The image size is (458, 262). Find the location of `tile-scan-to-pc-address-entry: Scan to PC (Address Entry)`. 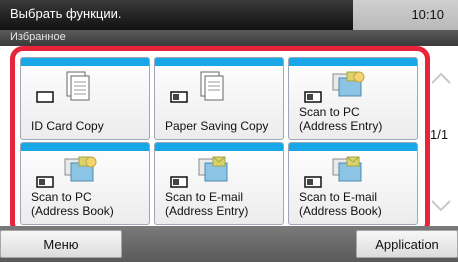

tile-scan-to-pc-address-entry: Scan to PC (Address Entry) is located at coordinates (353, 98).